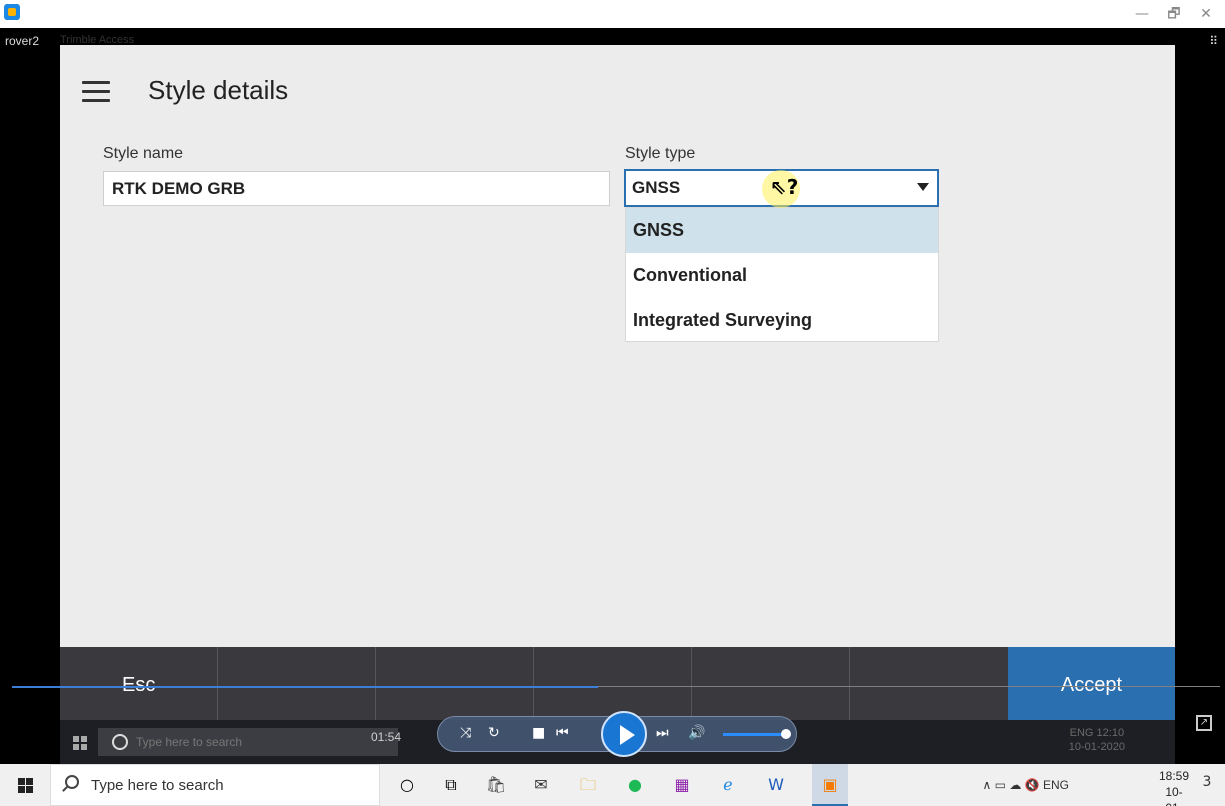  What do you see at coordinates (1000, 785) in the screenshot?
I see `battery-icon: ▭` at bounding box center [1000, 785].